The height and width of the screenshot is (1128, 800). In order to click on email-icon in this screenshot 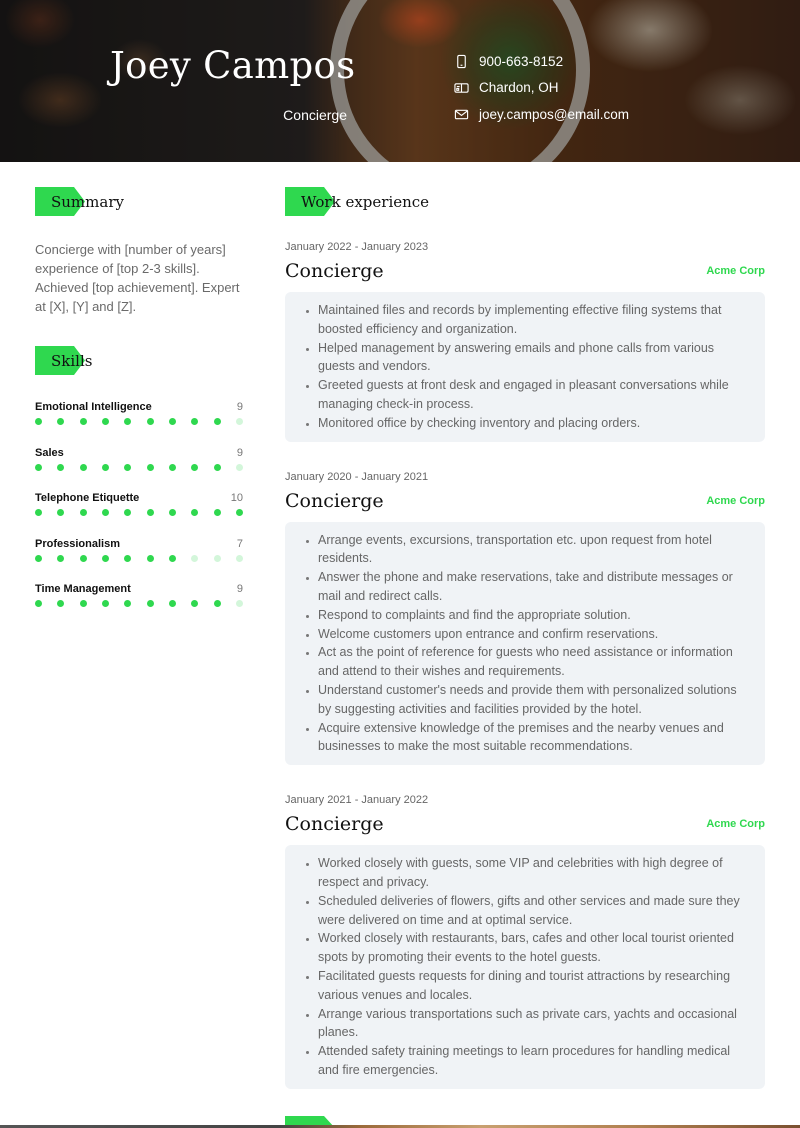, I will do `click(461, 114)`.